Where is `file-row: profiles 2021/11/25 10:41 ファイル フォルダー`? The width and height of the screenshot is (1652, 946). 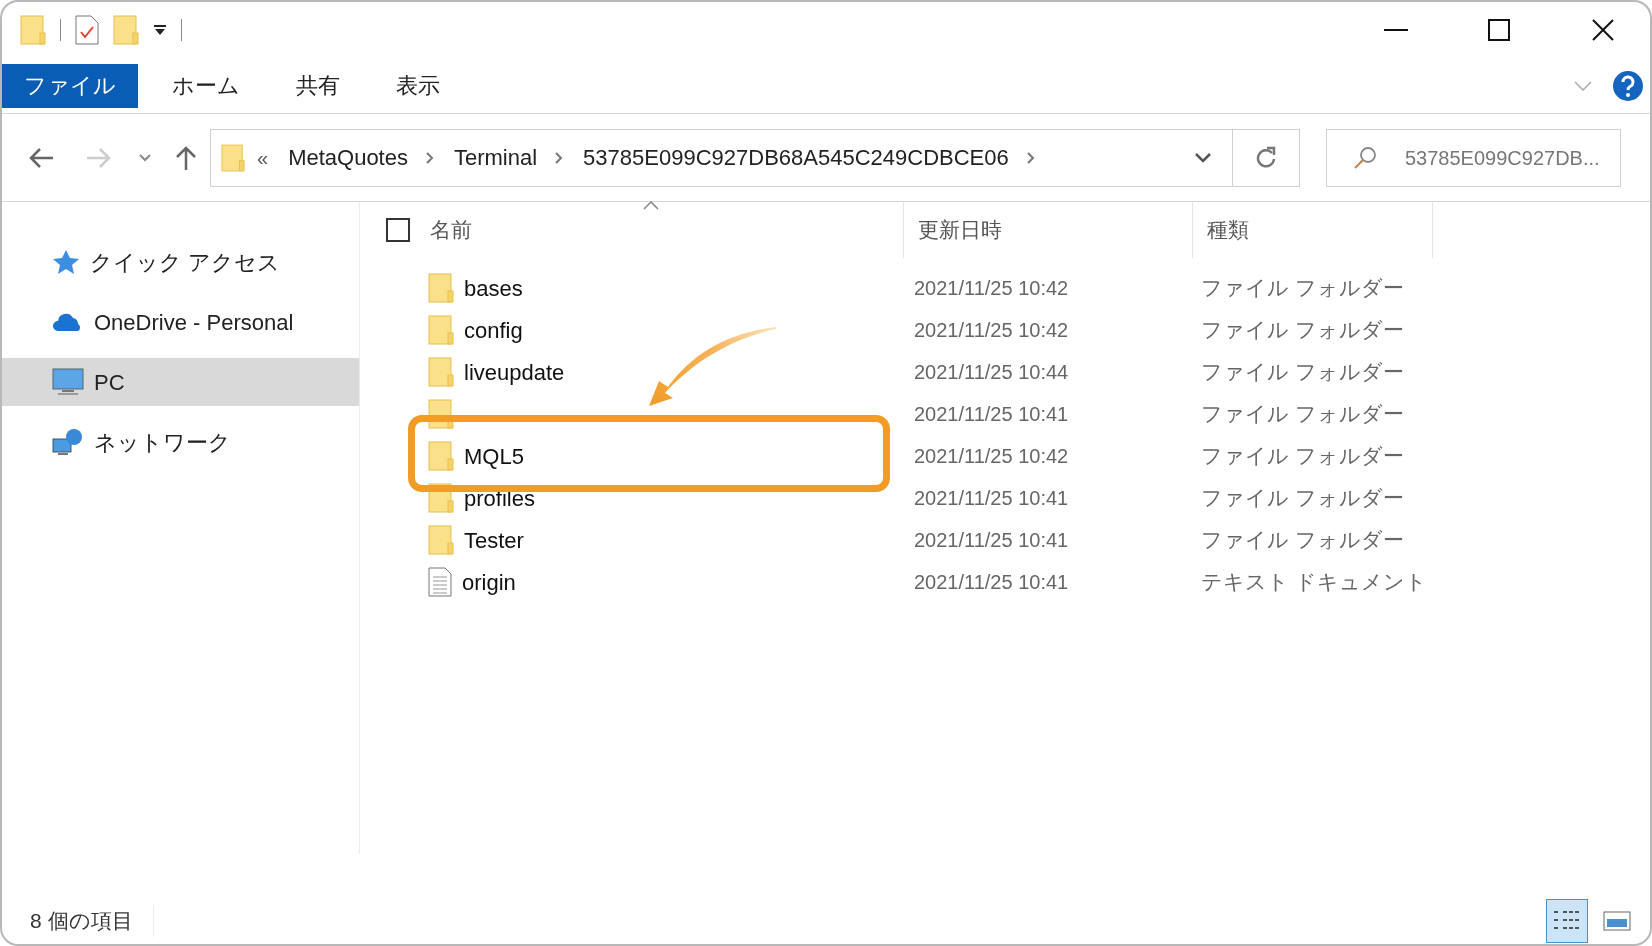 file-row: profiles 2021/11/25 10:41 ファイル フォルダー is located at coordinates (1005, 498).